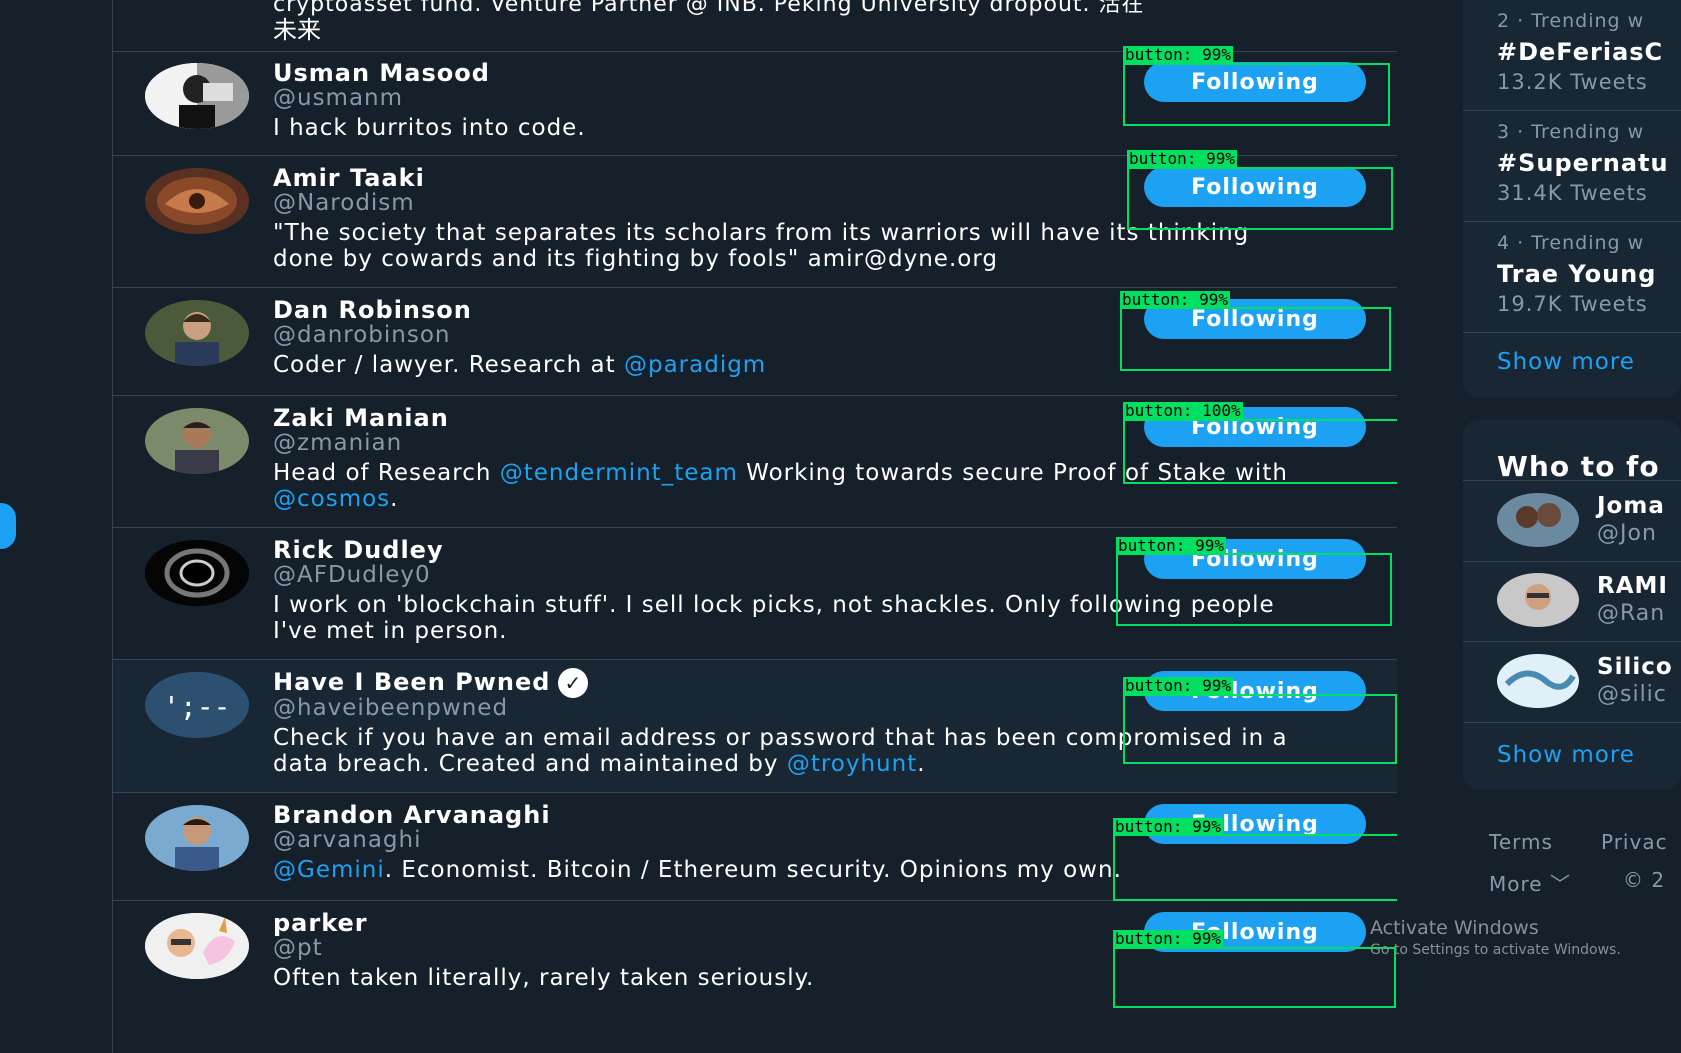  I want to click on who-to-follow-title: Who to fo, so click(1578, 466).